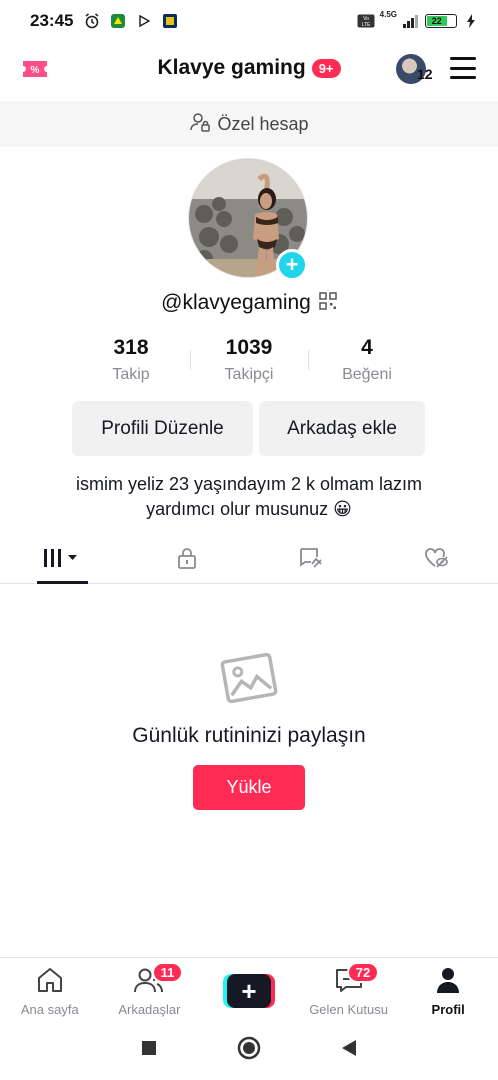 This screenshot has width=498, height=1080. What do you see at coordinates (149, 1009) in the screenshot?
I see `nav-friends-label: Arkadaşlar` at bounding box center [149, 1009].